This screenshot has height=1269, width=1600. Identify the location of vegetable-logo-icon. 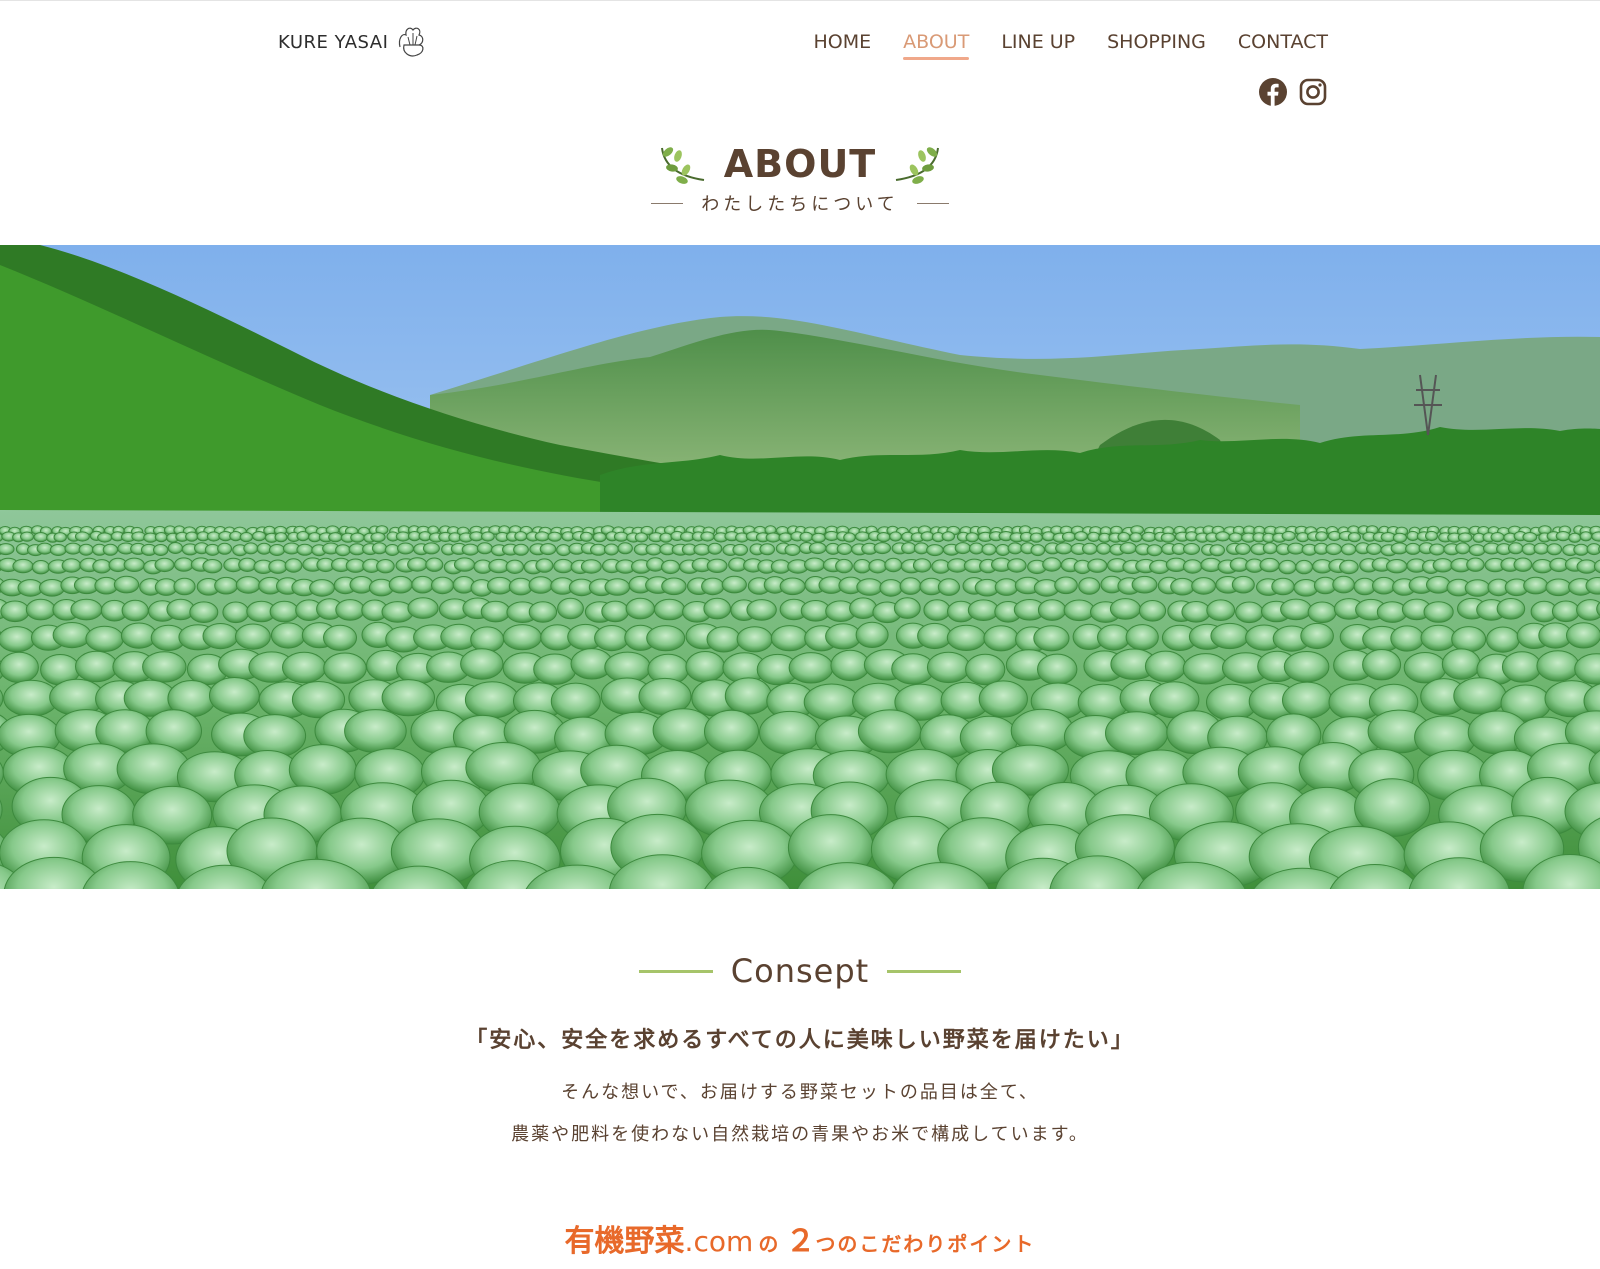
(411, 42).